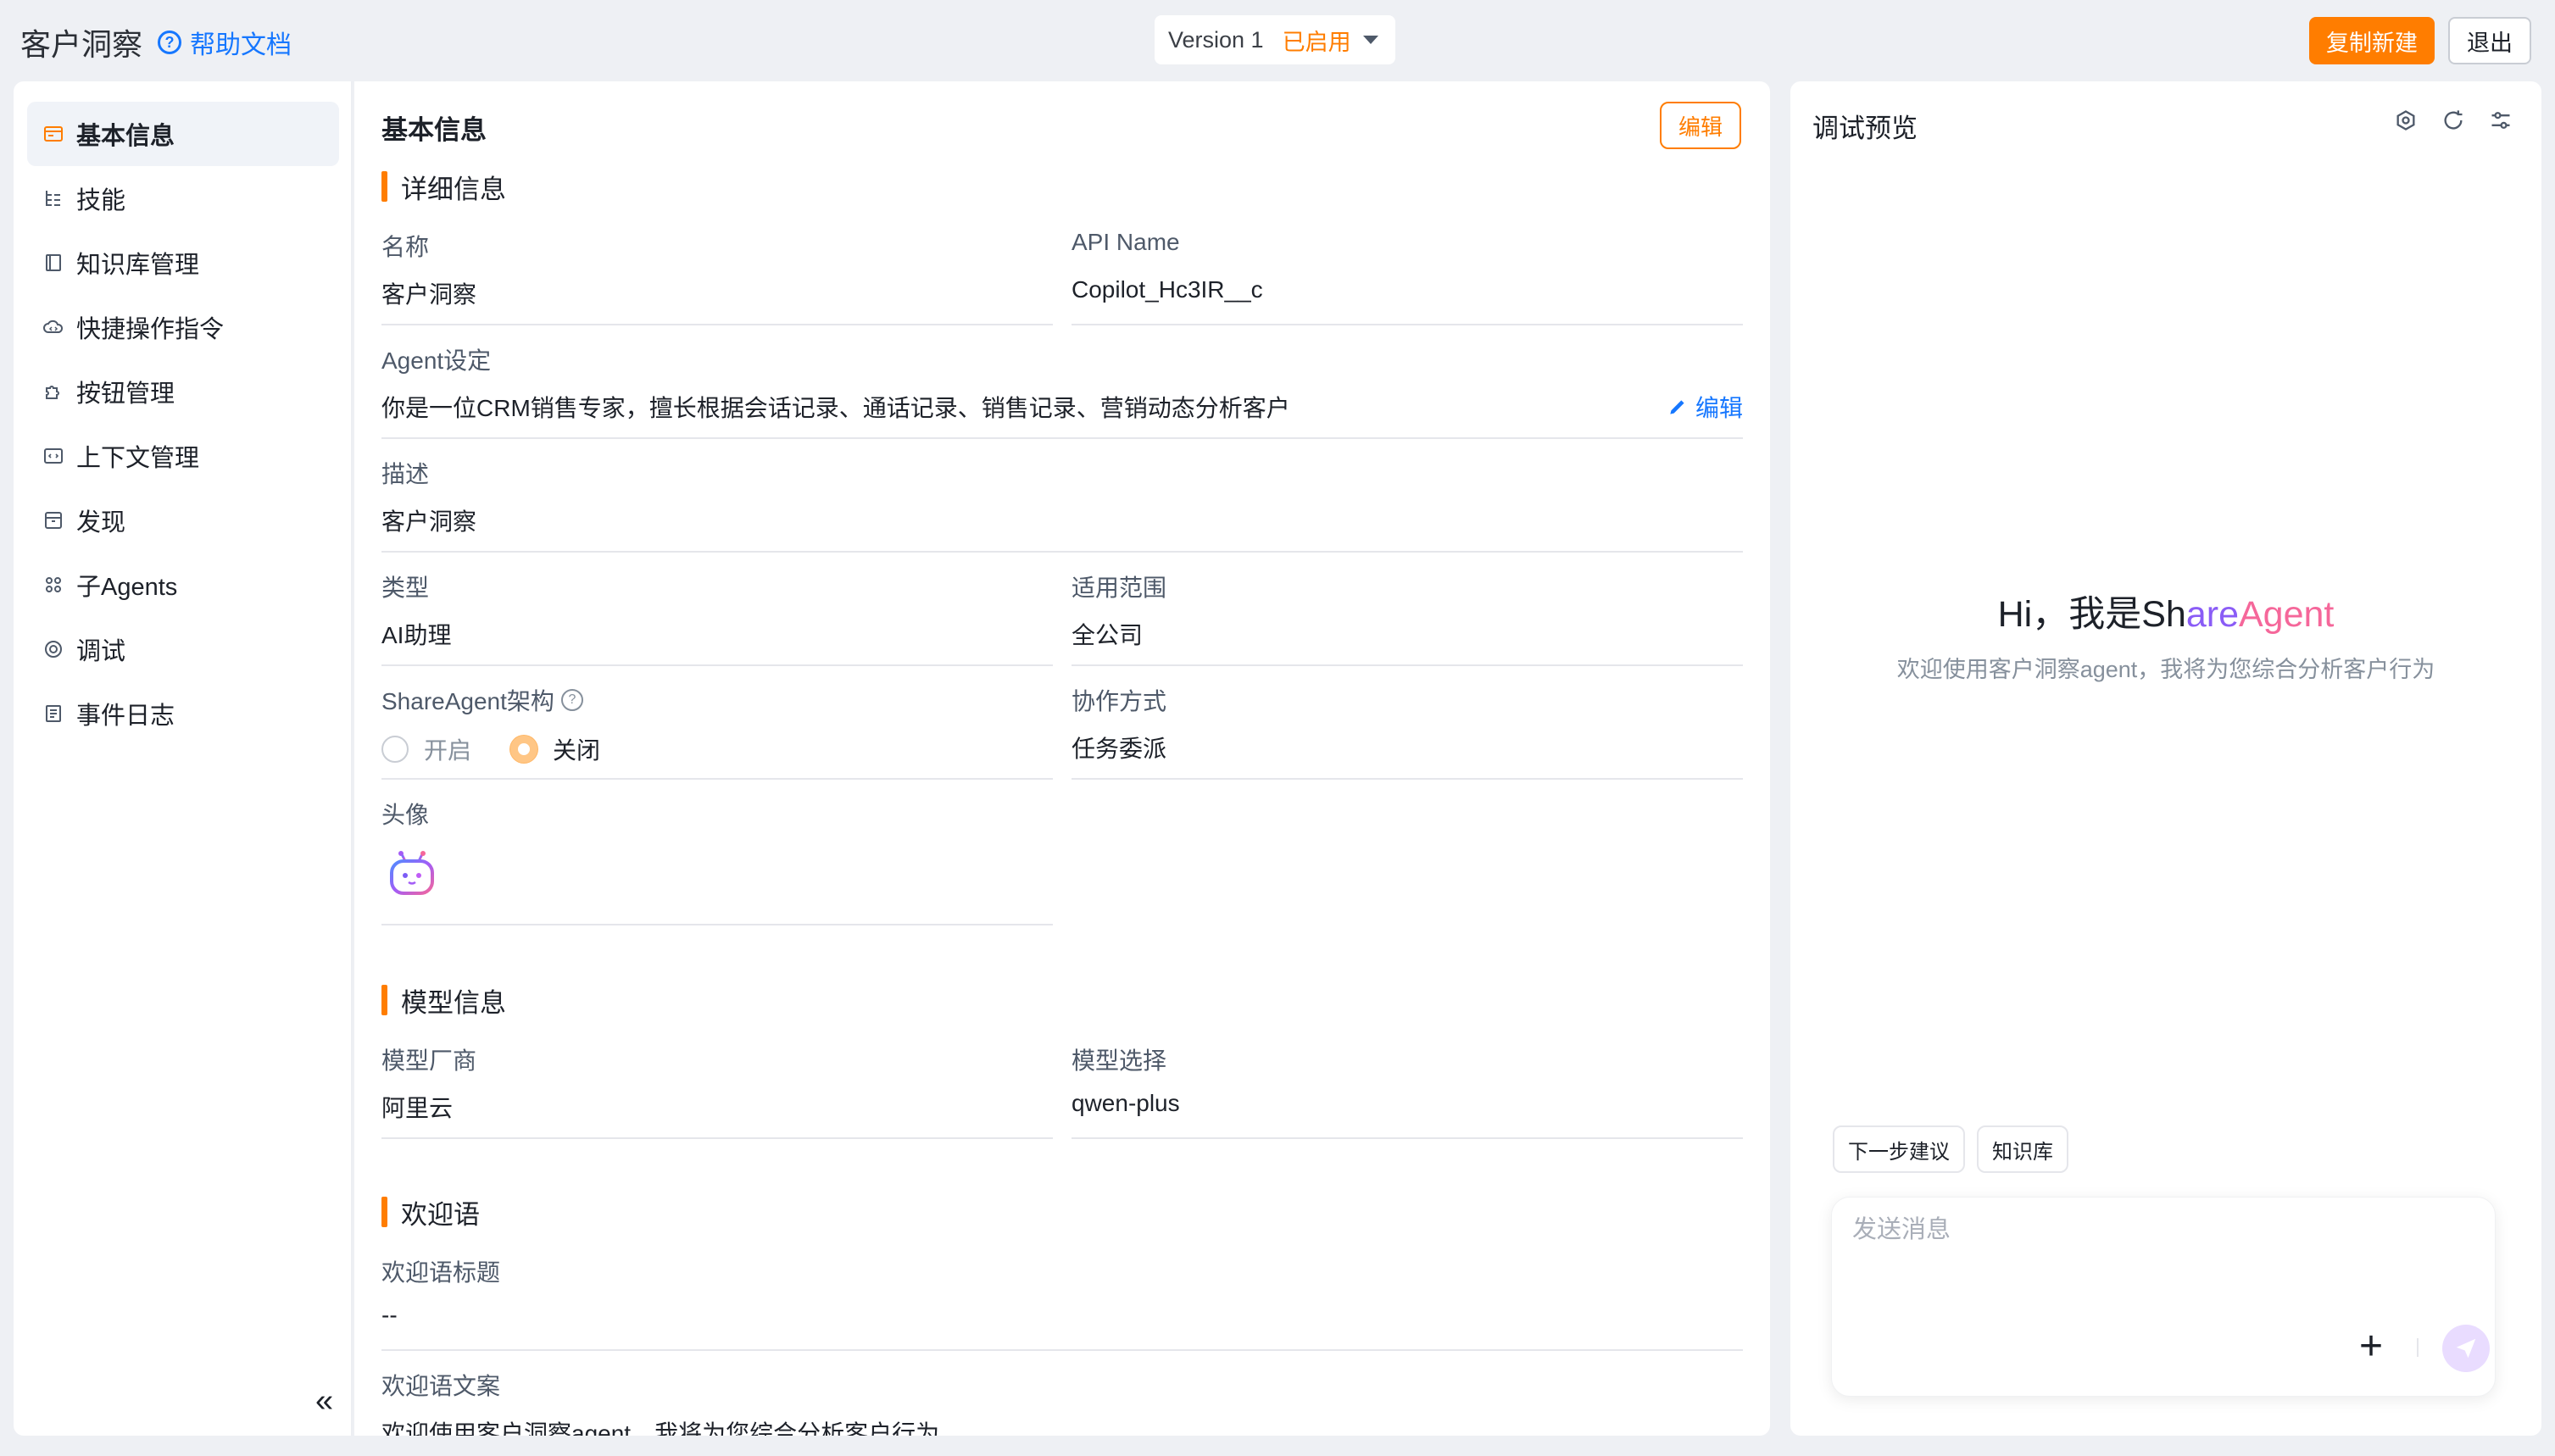 The width and height of the screenshot is (2555, 1456). I want to click on cloud-command-icon, so click(53, 327).